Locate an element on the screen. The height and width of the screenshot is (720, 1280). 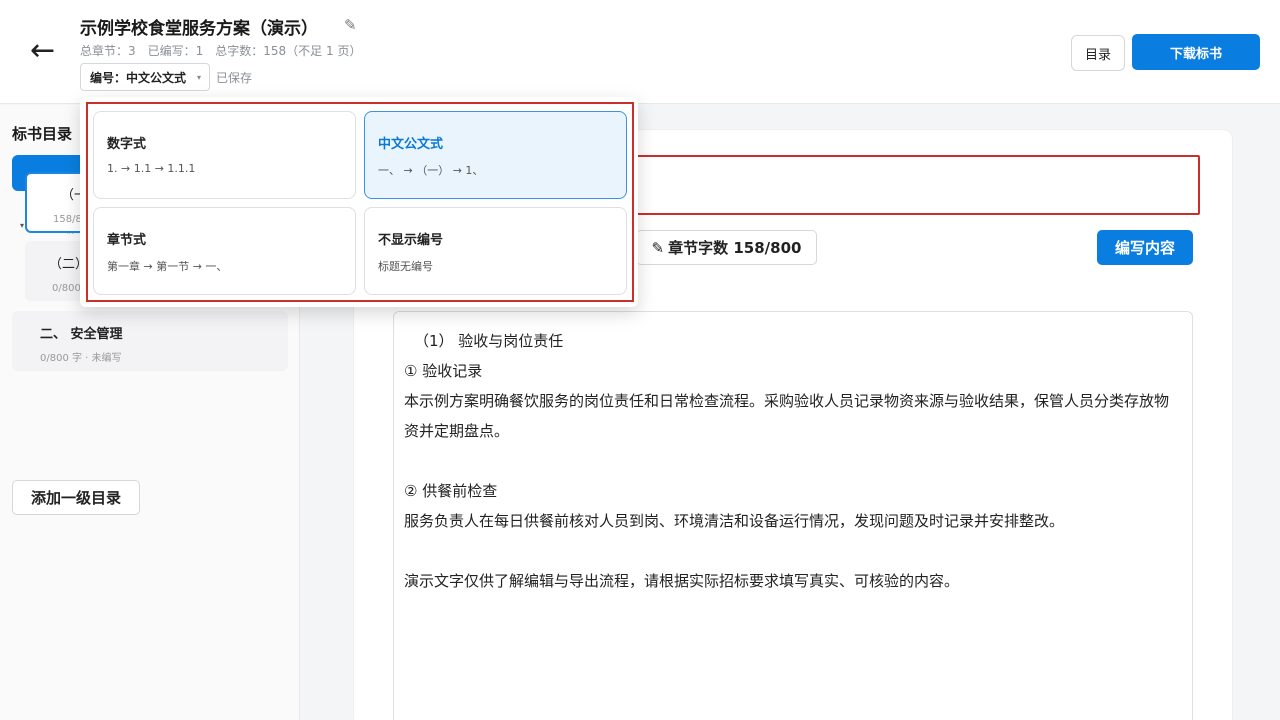
editor-line: 演示文字仅供了解编辑与导出流程，请根据实际招标要求填写真实、可核验的内容。 is located at coordinates (682, 581).